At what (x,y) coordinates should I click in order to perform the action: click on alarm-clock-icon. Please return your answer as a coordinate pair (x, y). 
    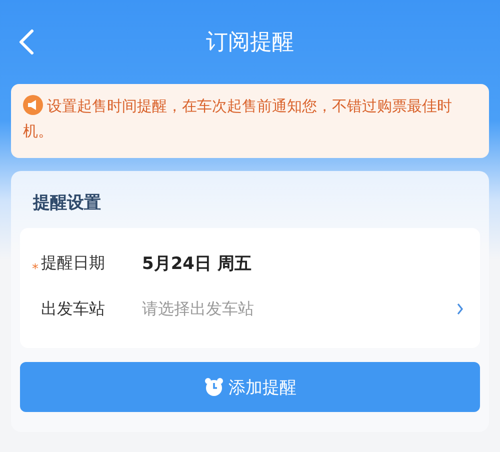
    Looking at the image, I should click on (214, 387).